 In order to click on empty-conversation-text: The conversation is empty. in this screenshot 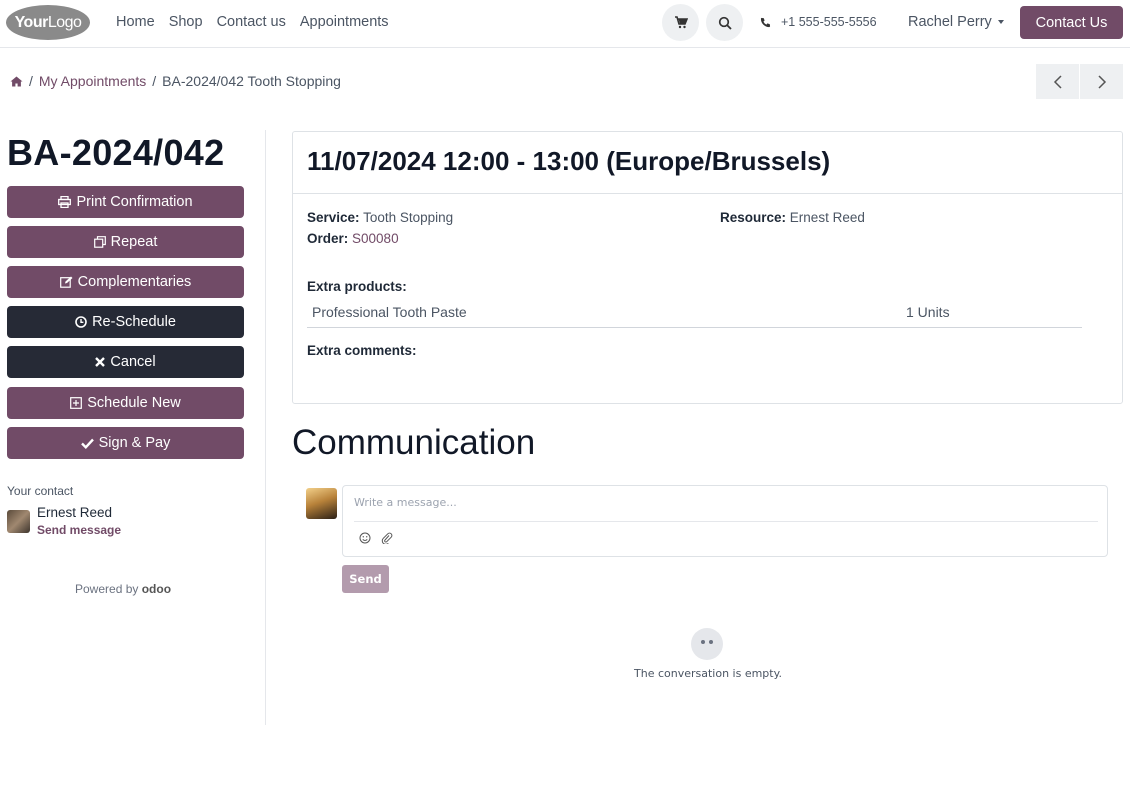, I will do `click(708, 673)`.